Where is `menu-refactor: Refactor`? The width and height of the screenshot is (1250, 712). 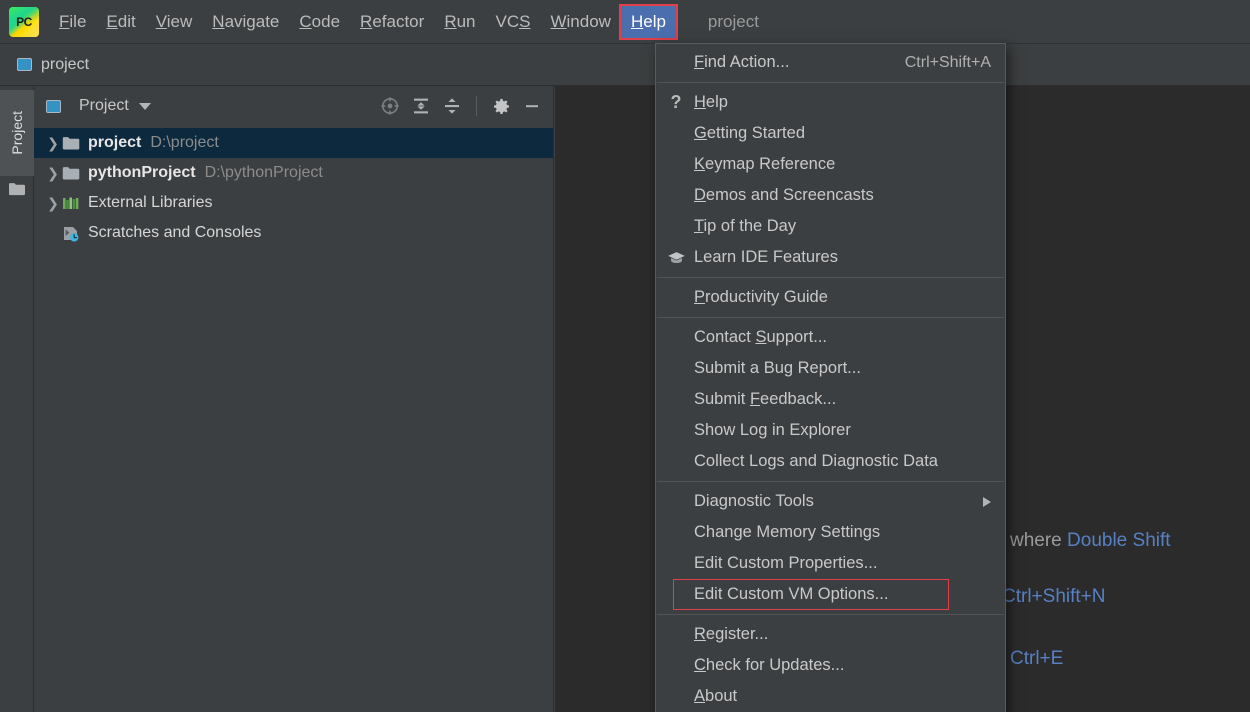
menu-refactor: Refactor is located at coordinates (392, 22).